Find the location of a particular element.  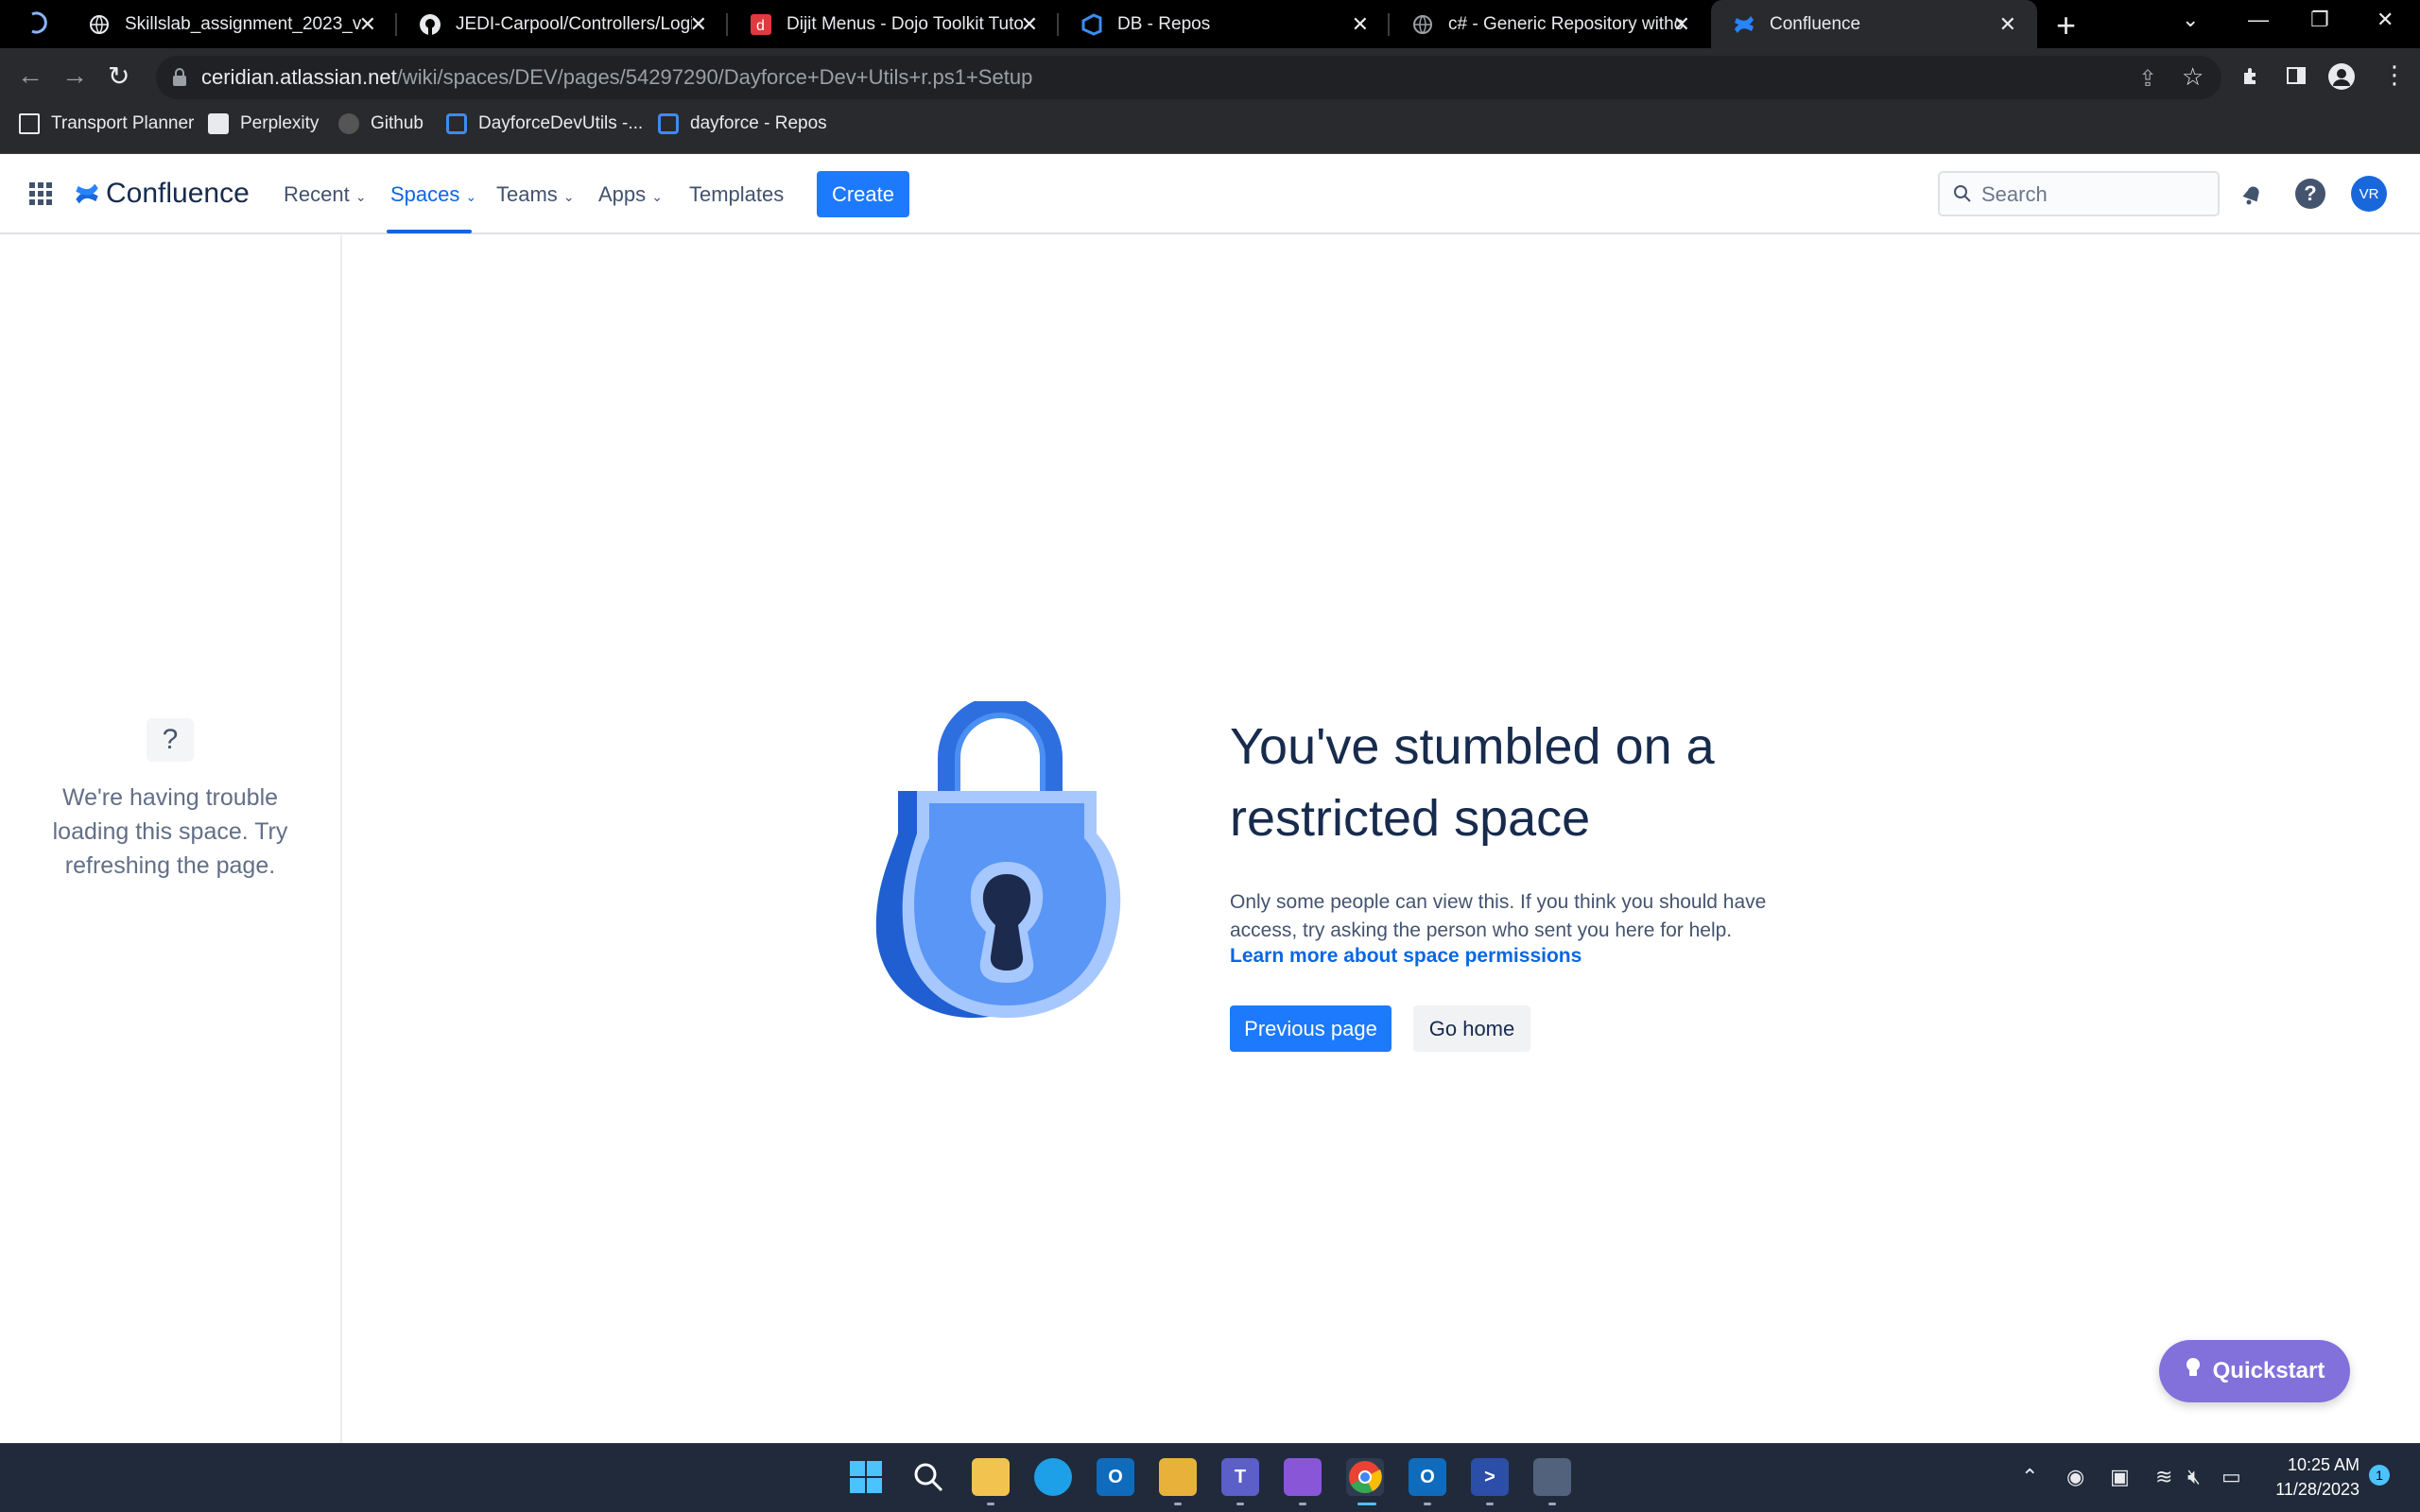

search-input is located at coordinates (2094, 194).